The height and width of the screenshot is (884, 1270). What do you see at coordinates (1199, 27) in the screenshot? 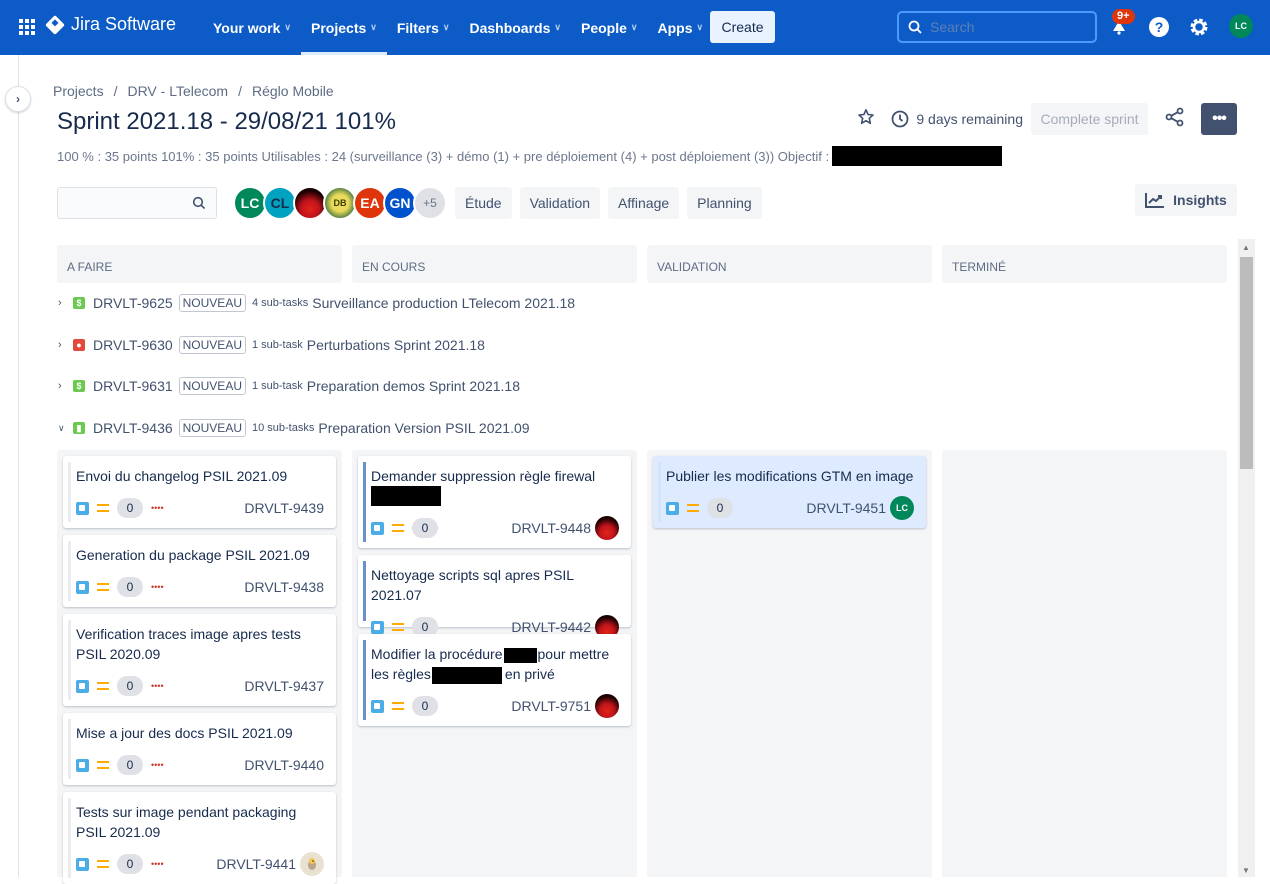
I see `settings-gear-icon` at bounding box center [1199, 27].